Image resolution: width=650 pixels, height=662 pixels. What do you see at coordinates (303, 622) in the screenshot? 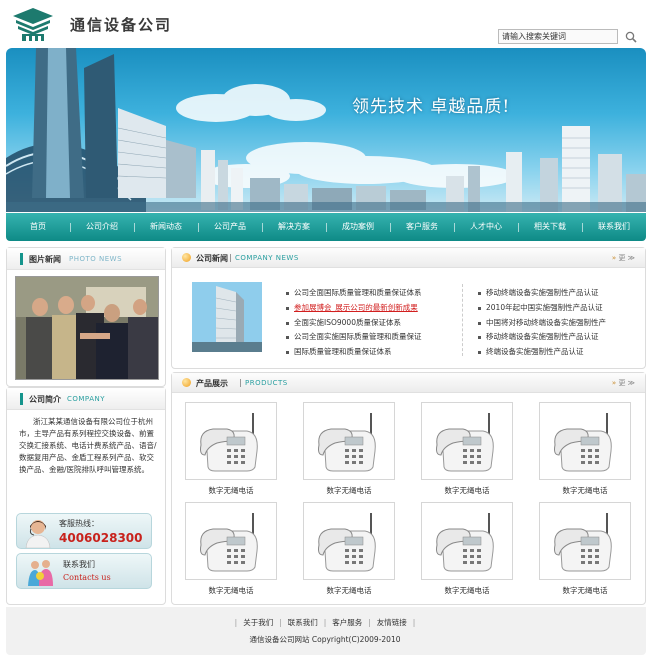
I see `footer-link-contact: 联系我们` at bounding box center [303, 622].